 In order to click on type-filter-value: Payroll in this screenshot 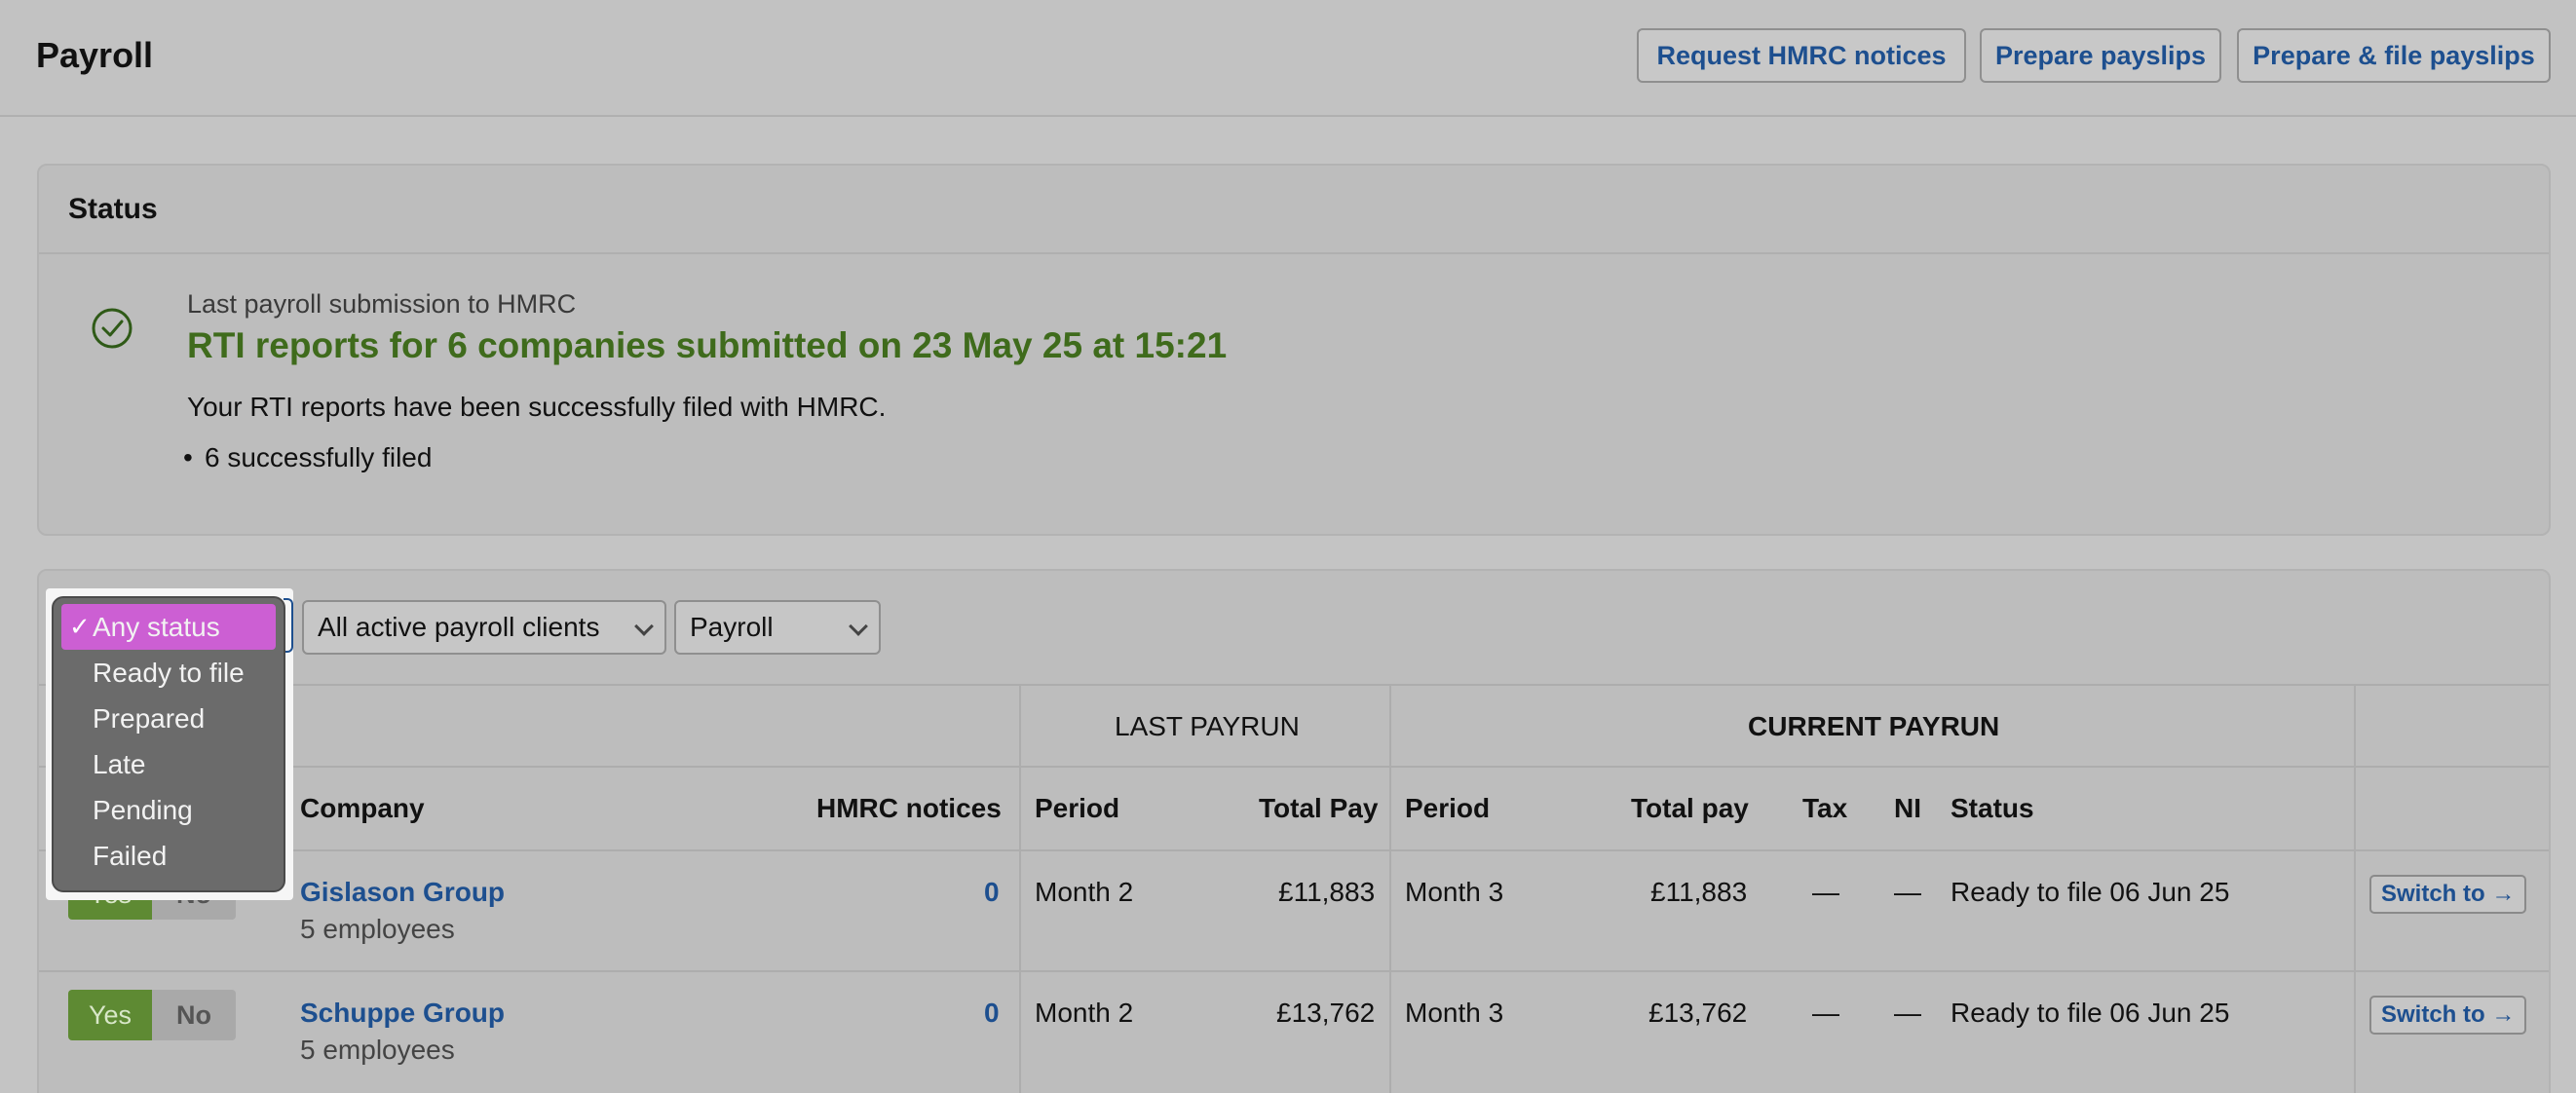, I will do `click(732, 627)`.